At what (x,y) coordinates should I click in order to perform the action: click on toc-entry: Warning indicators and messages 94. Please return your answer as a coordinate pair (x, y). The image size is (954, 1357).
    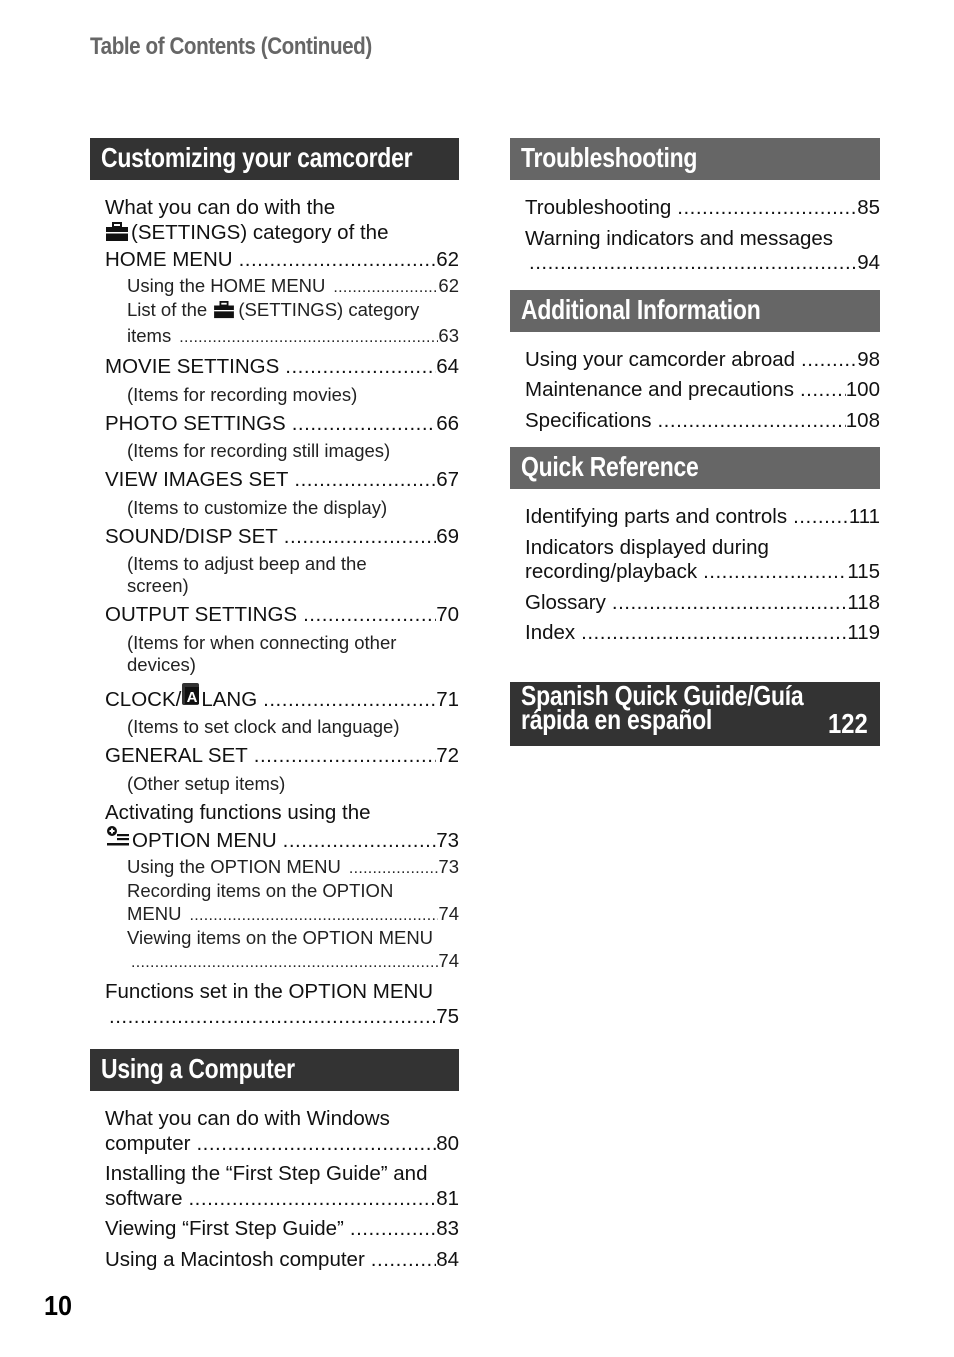
    Looking at the image, I should click on (702, 251).